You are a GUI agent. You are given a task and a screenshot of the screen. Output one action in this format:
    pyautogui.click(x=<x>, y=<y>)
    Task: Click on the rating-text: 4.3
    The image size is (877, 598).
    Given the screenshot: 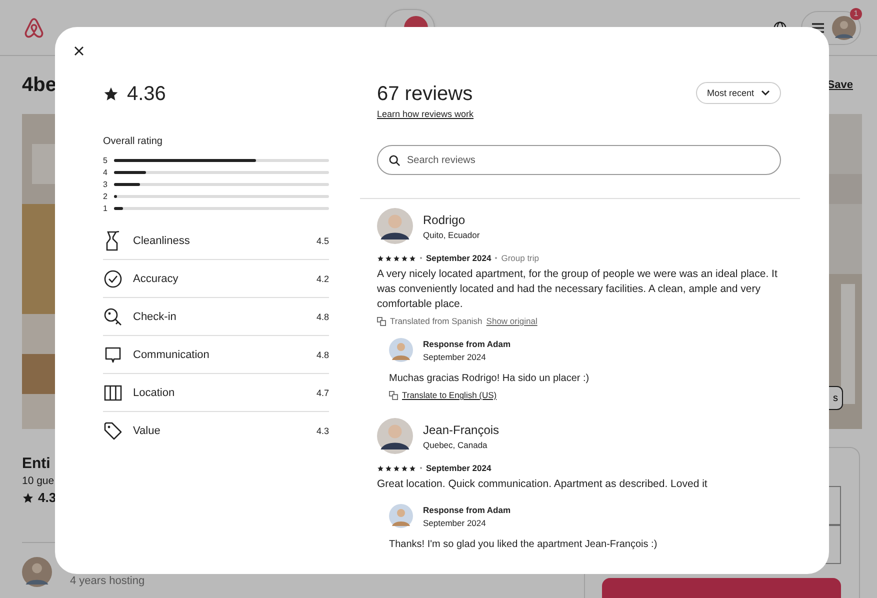 What is the action you would take?
    pyautogui.click(x=47, y=497)
    